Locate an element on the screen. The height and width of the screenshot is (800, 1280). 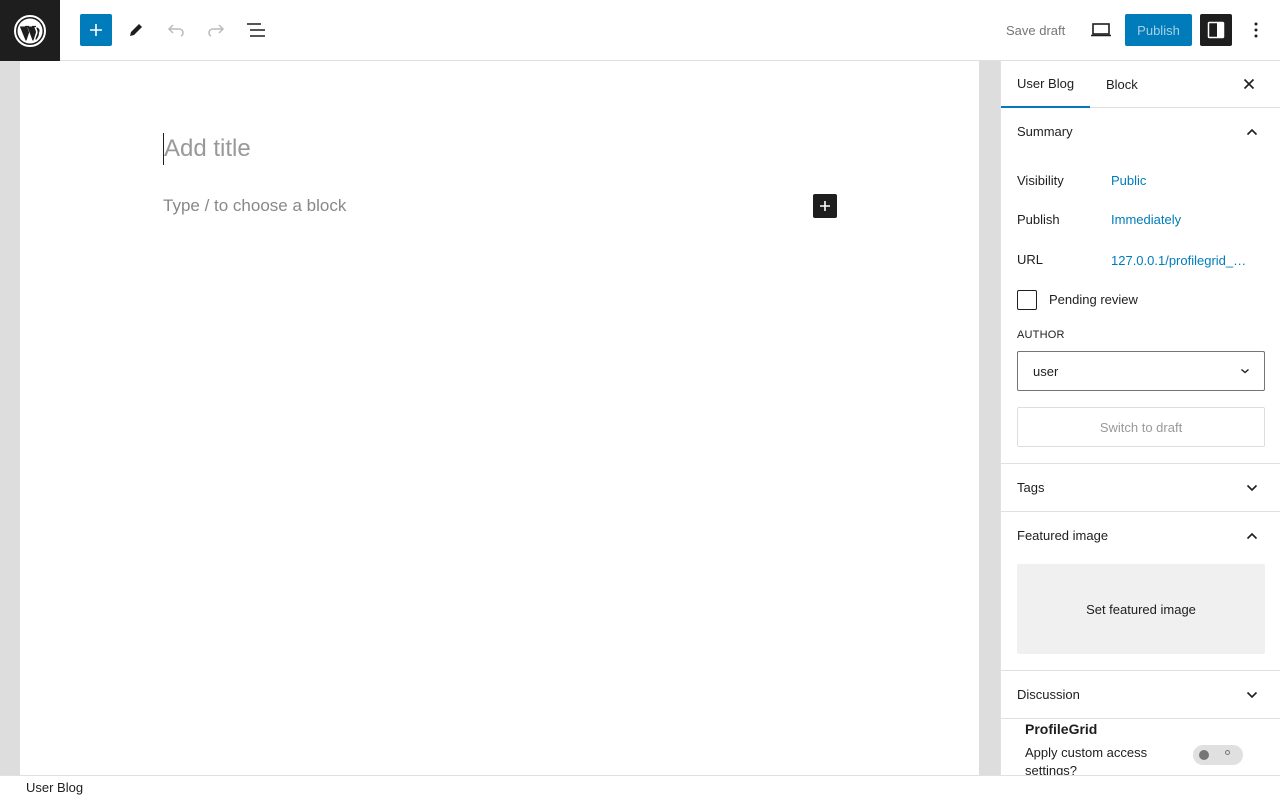
post-title-input: Add title is located at coordinates (207, 149).